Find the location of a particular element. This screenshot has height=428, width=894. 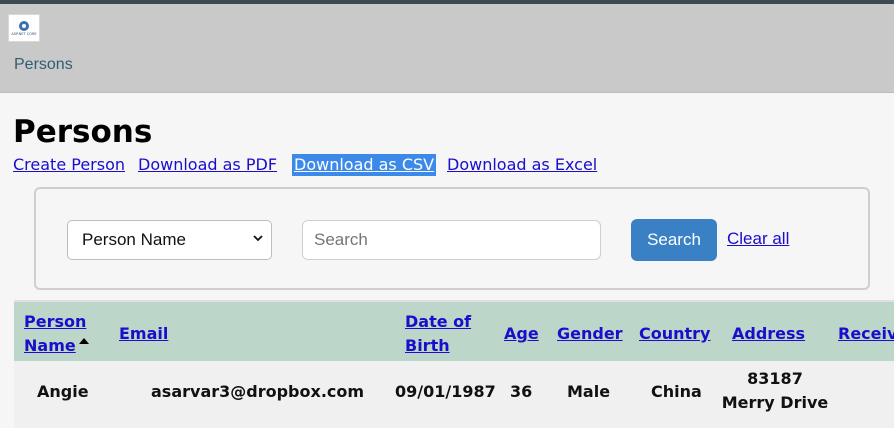

download-pdf-link: Download as PDF is located at coordinates (207, 165).